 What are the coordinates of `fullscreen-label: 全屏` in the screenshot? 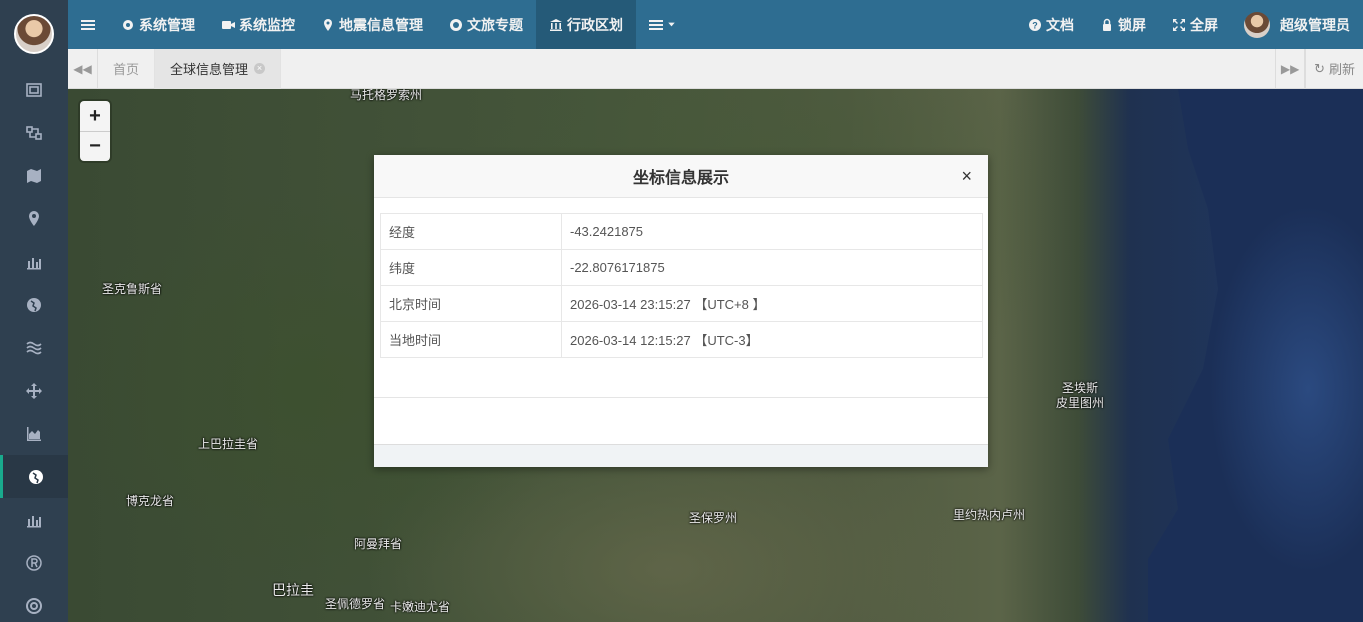 It's located at (1204, 24).